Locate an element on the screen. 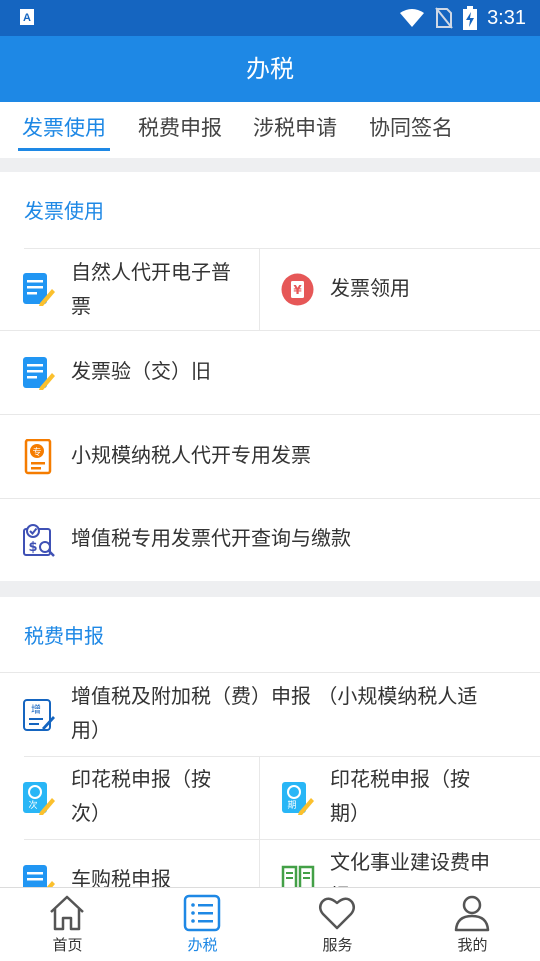 Image resolution: width=540 pixels, height=961 pixels. nav-mine: 我的 is located at coordinates (472, 924).